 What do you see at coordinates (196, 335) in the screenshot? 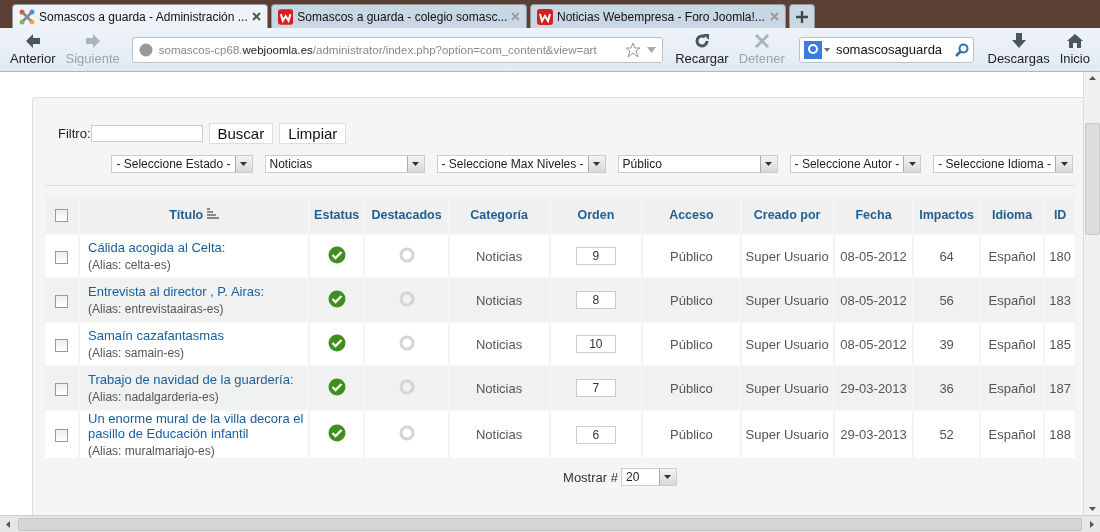
I see `article-title-link: Samaín cazafantasmas` at bounding box center [196, 335].